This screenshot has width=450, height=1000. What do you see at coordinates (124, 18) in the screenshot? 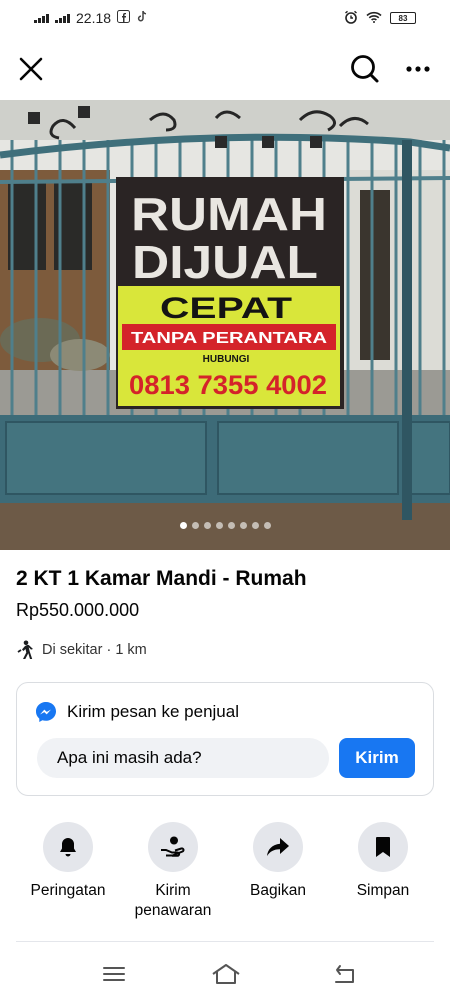
I see `facebook-notification-icon` at bounding box center [124, 18].